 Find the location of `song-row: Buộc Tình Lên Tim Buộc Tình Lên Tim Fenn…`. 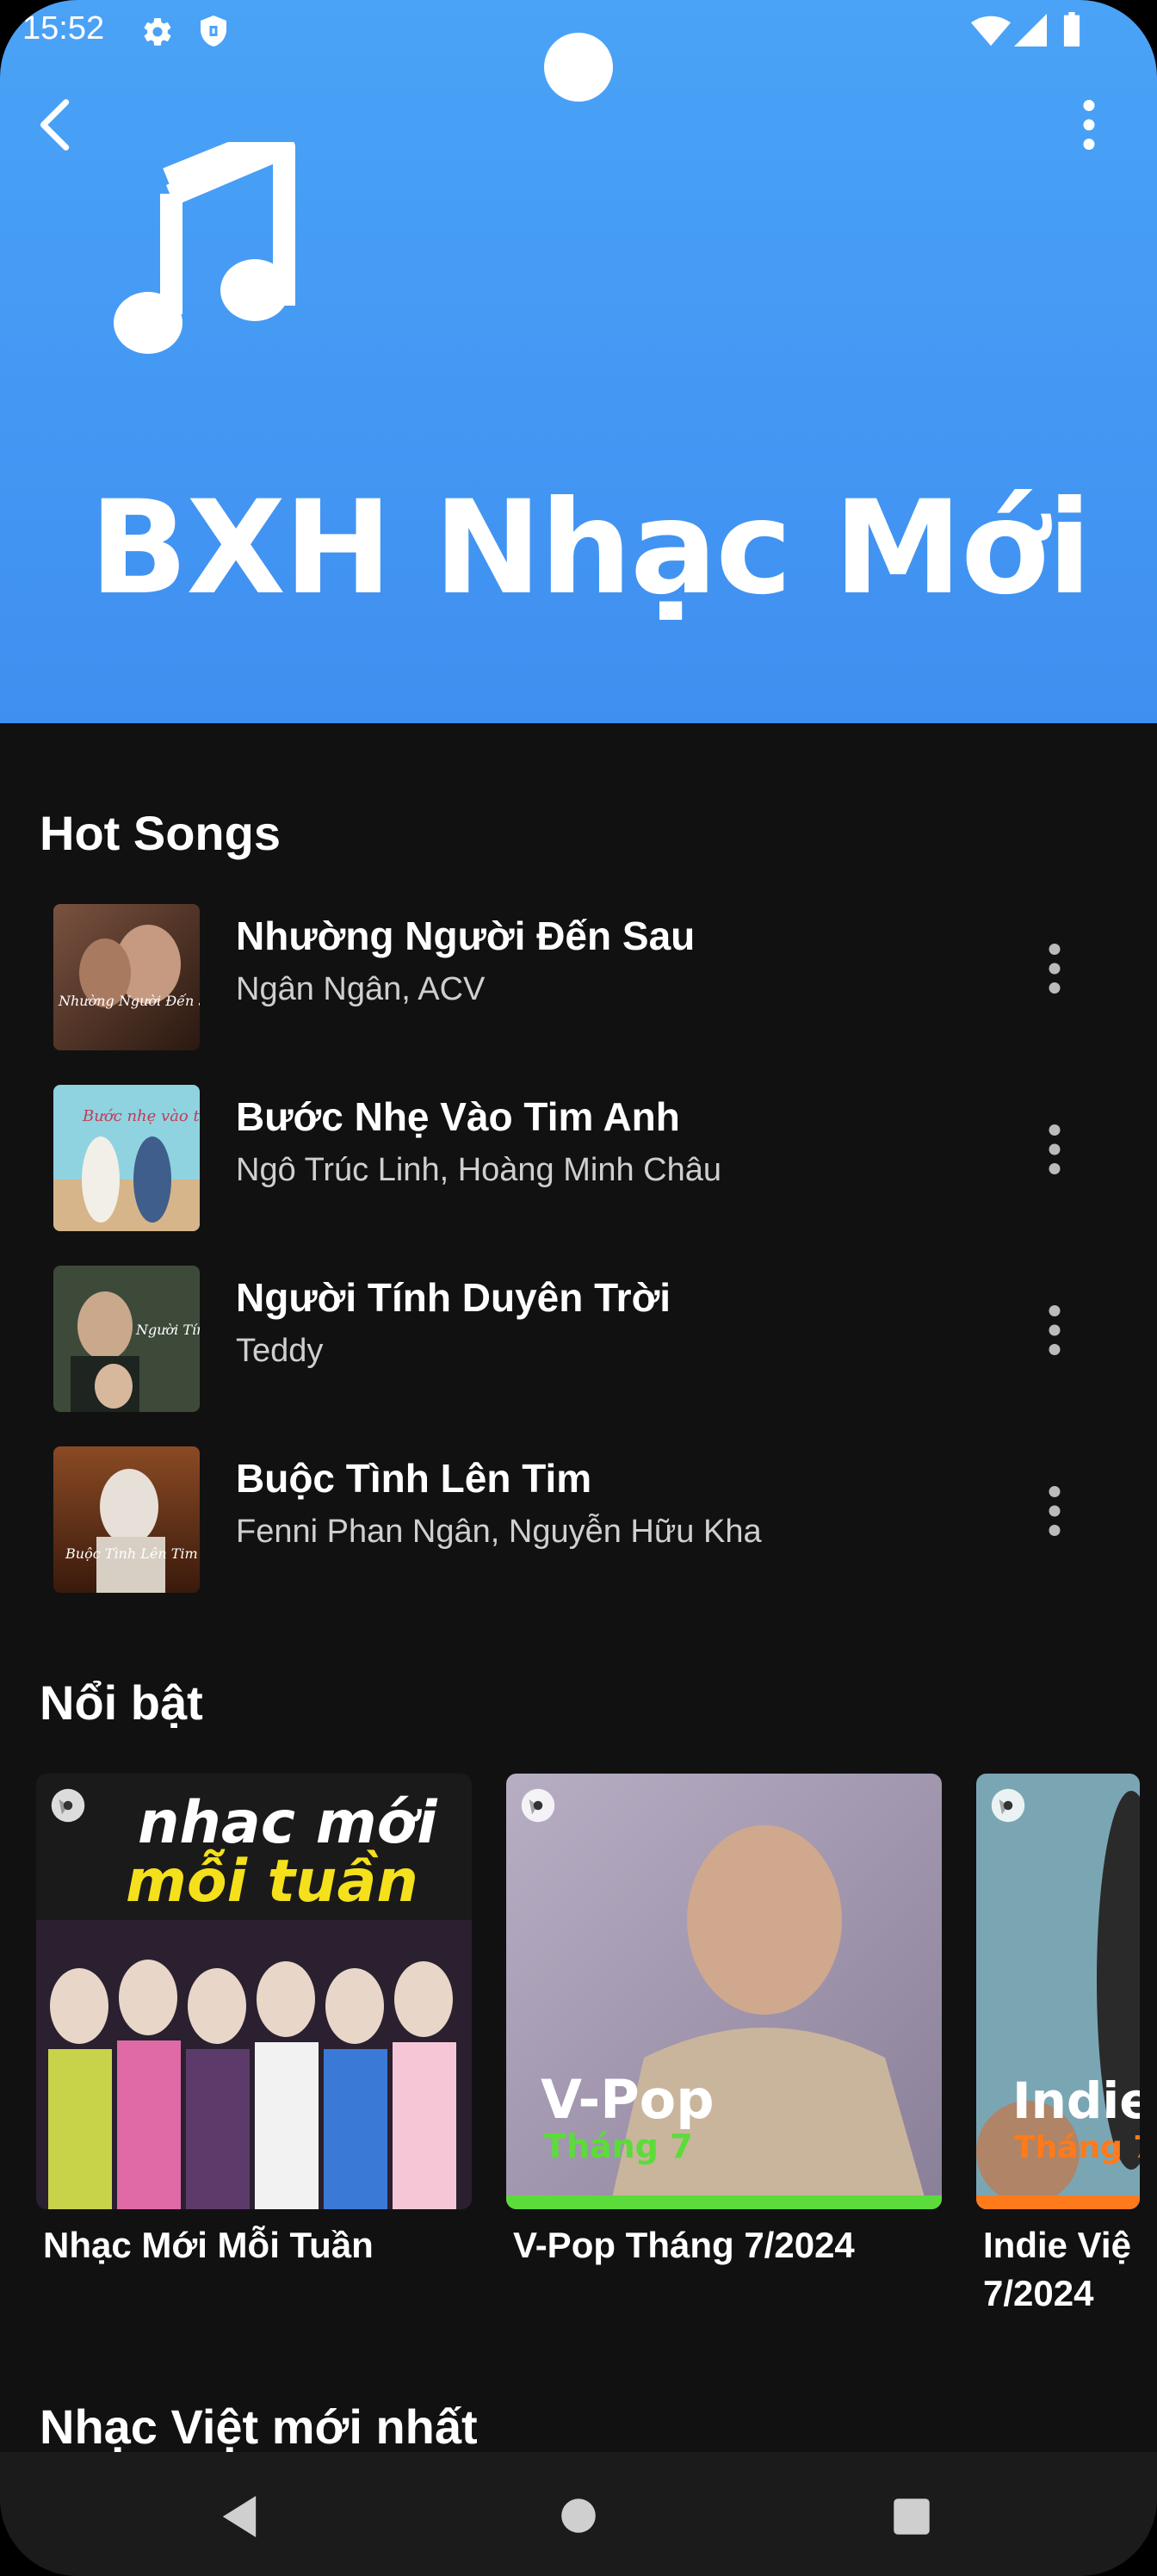

song-row: Buộc Tình Lên Tim Buộc Tình Lên Tim Fenn… is located at coordinates (579, 1511).